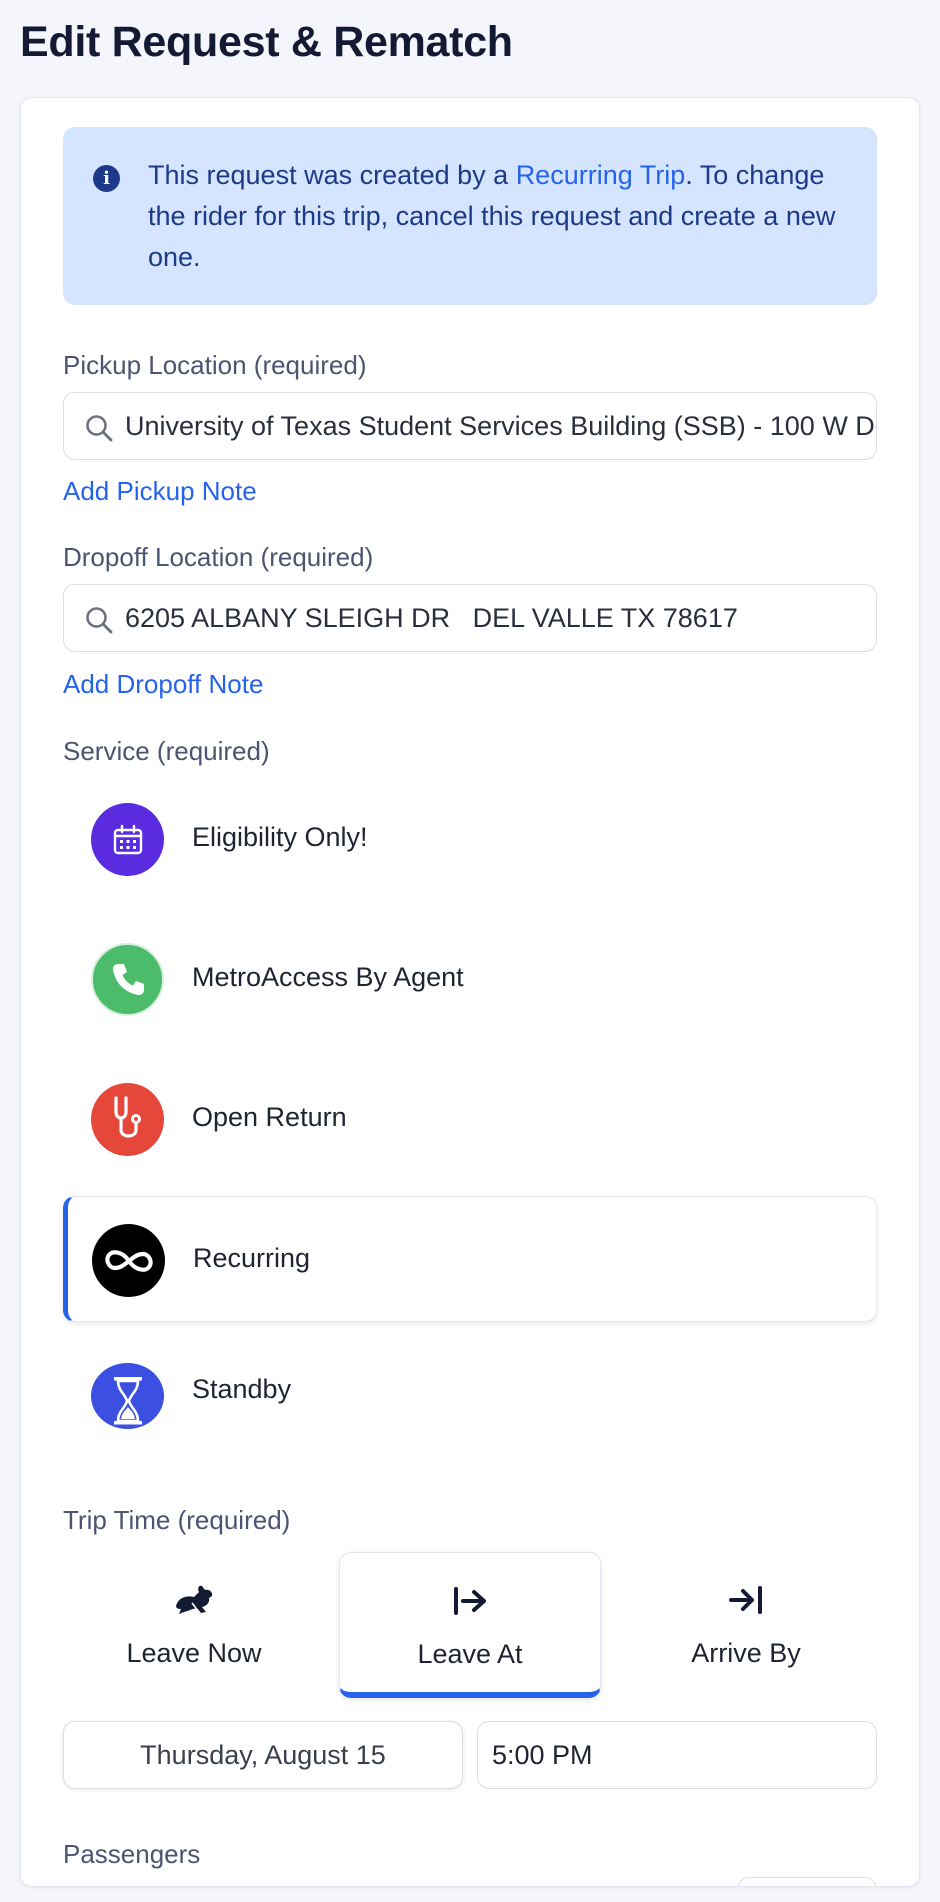  Describe the element at coordinates (470, 1625) in the screenshot. I see `tab-leave-at: Leave At` at that location.